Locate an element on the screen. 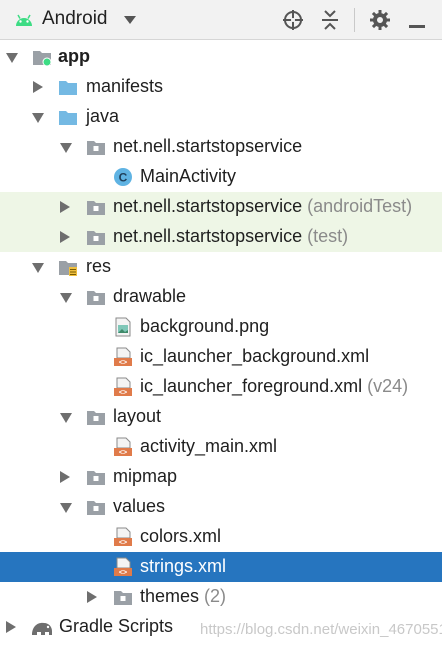 The height and width of the screenshot is (650, 442). tree-label: themes (2) is located at coordinates (183, 596).